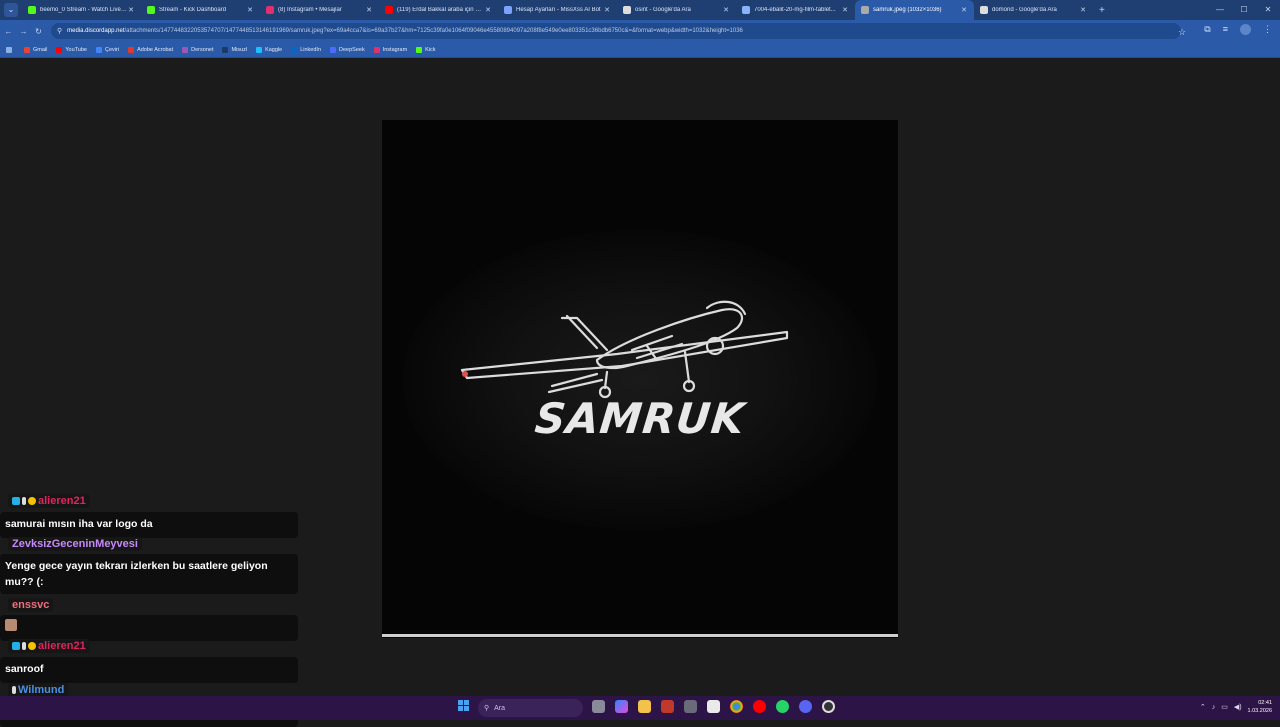 This screenshot has width=1280, height=727. I want to click on tray-overflow-icon: ⌃, so click(1203, 707).